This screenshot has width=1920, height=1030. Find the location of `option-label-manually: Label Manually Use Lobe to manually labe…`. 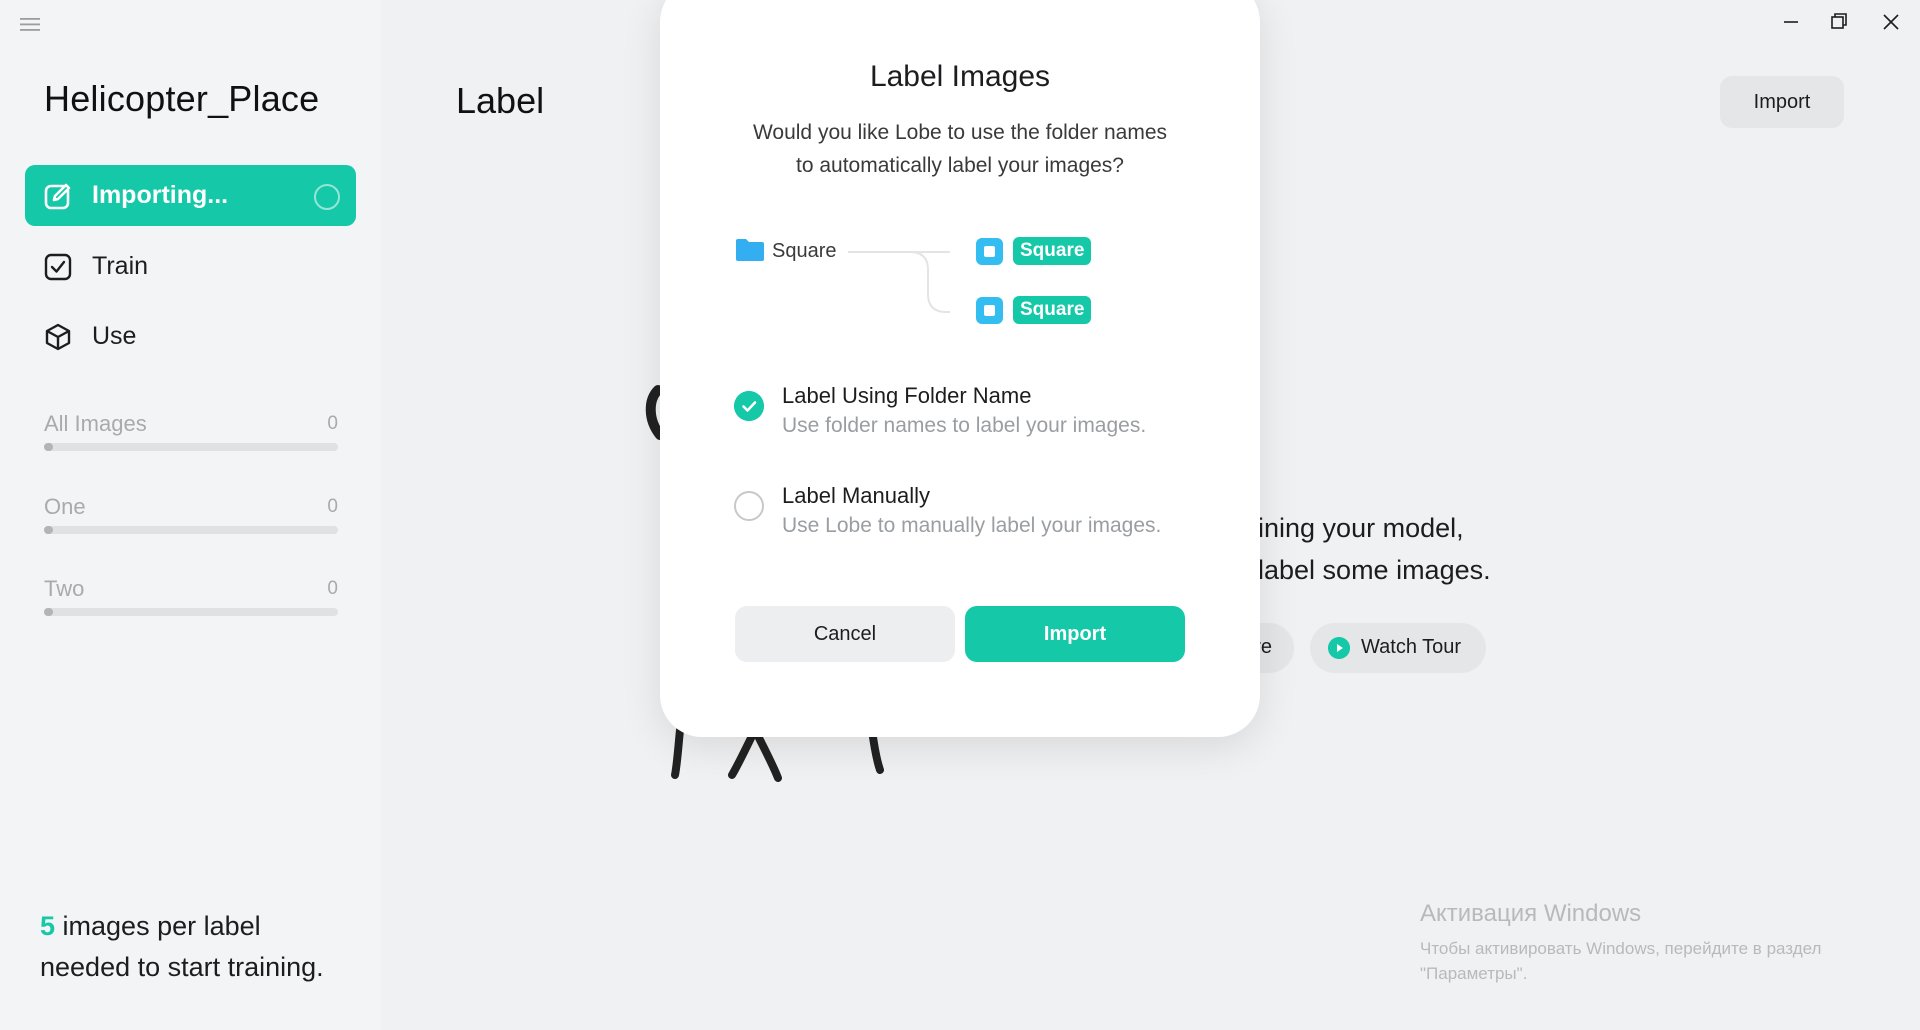

option-label-manually: Label Manually Use Lobe to manually labe… is located at coordinates (964, 518).